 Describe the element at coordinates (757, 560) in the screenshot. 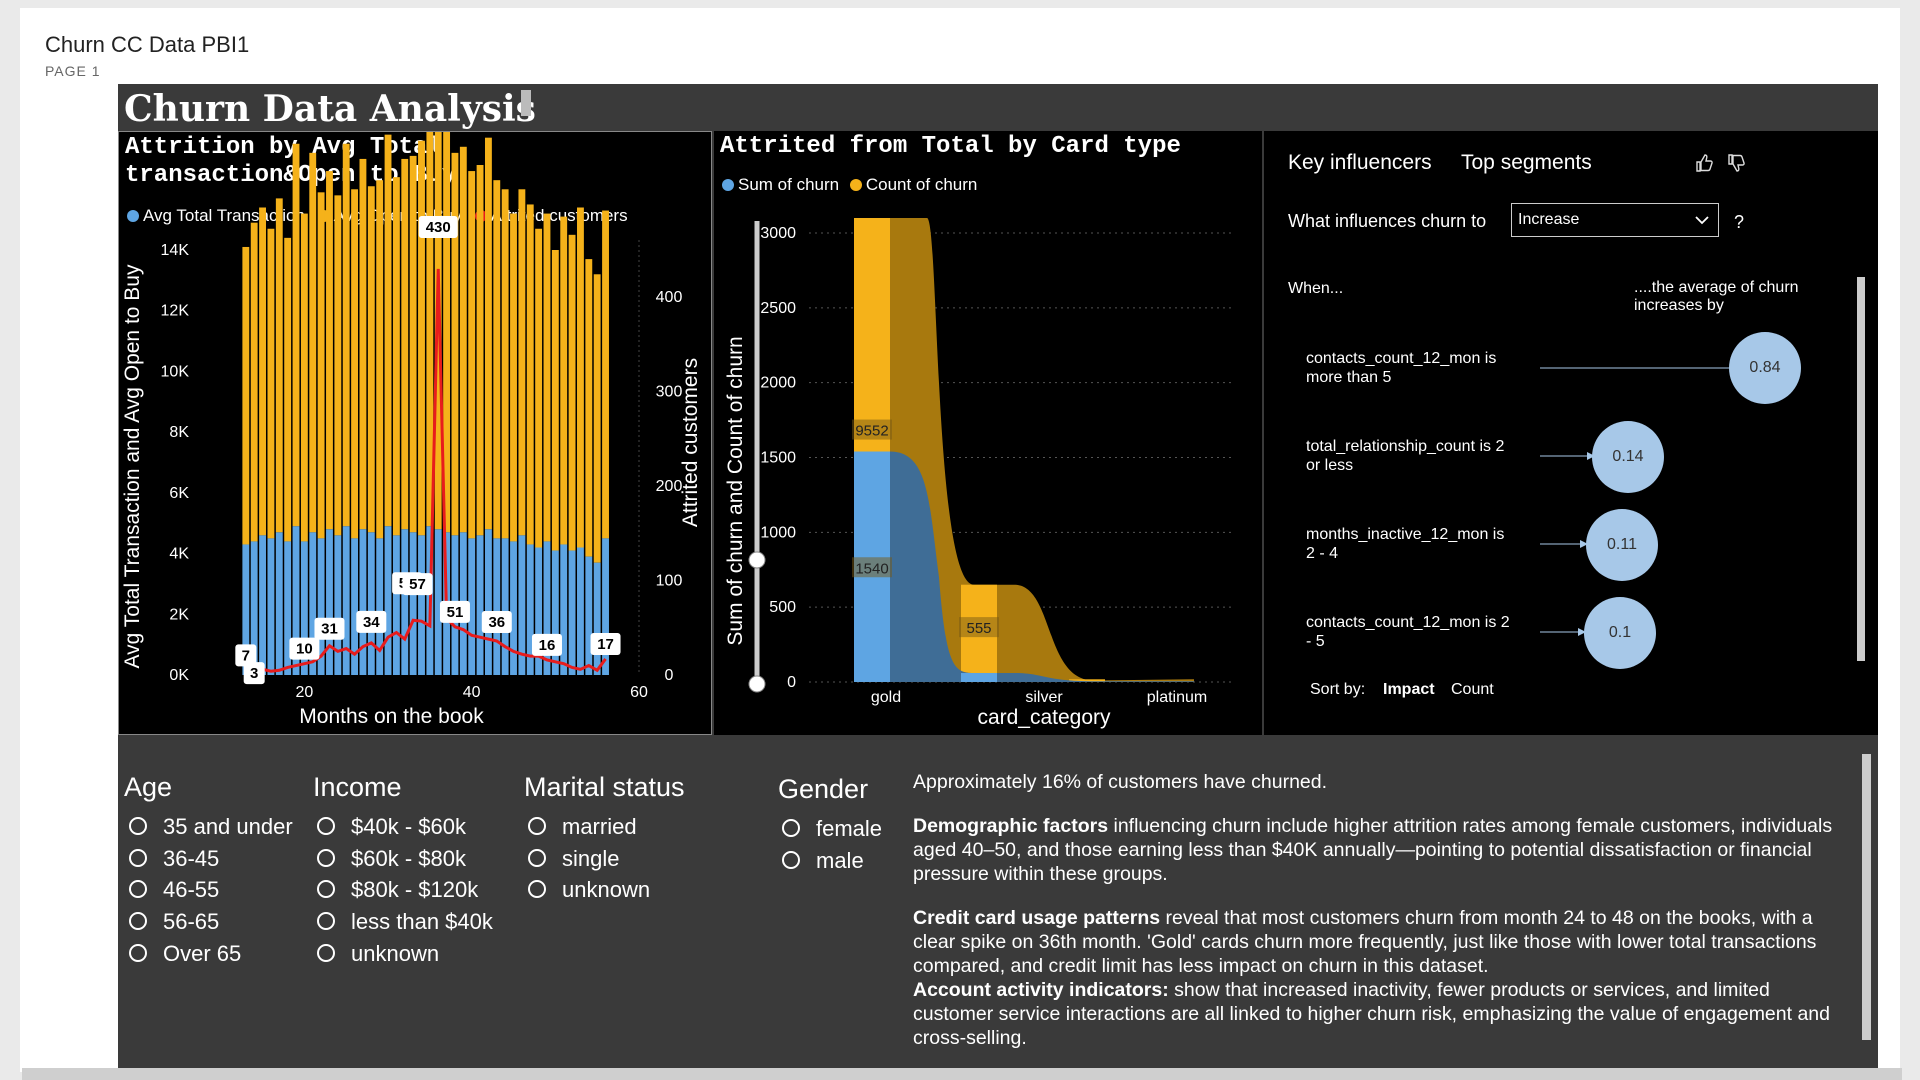

I see `range-slider-handle-top` at that location.